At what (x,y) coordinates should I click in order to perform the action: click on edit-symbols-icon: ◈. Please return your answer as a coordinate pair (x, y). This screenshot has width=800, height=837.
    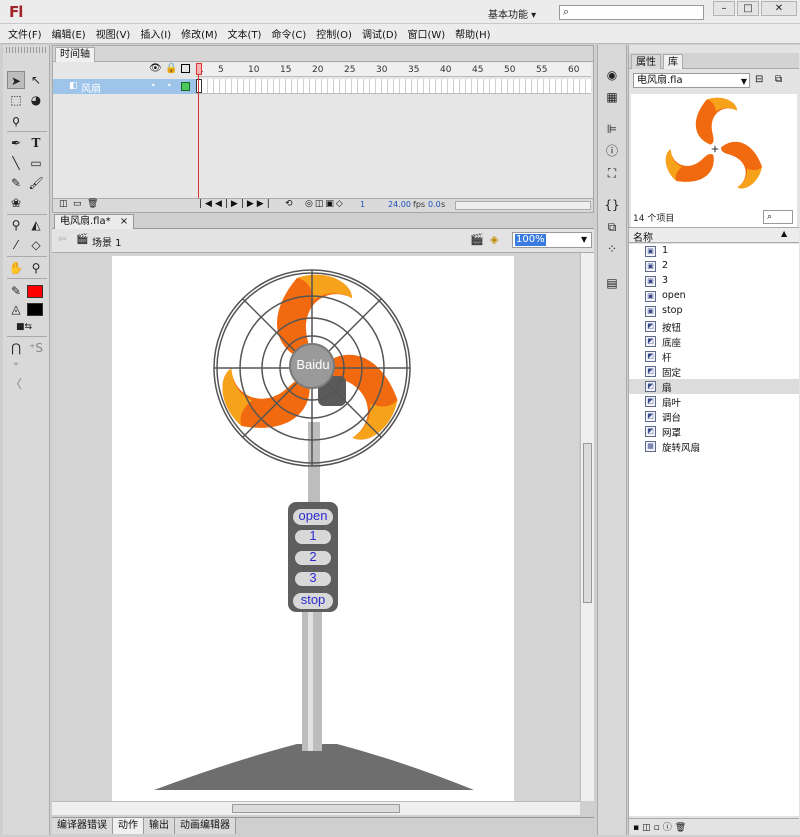
    Looking at the image, I should click on (494, 239).